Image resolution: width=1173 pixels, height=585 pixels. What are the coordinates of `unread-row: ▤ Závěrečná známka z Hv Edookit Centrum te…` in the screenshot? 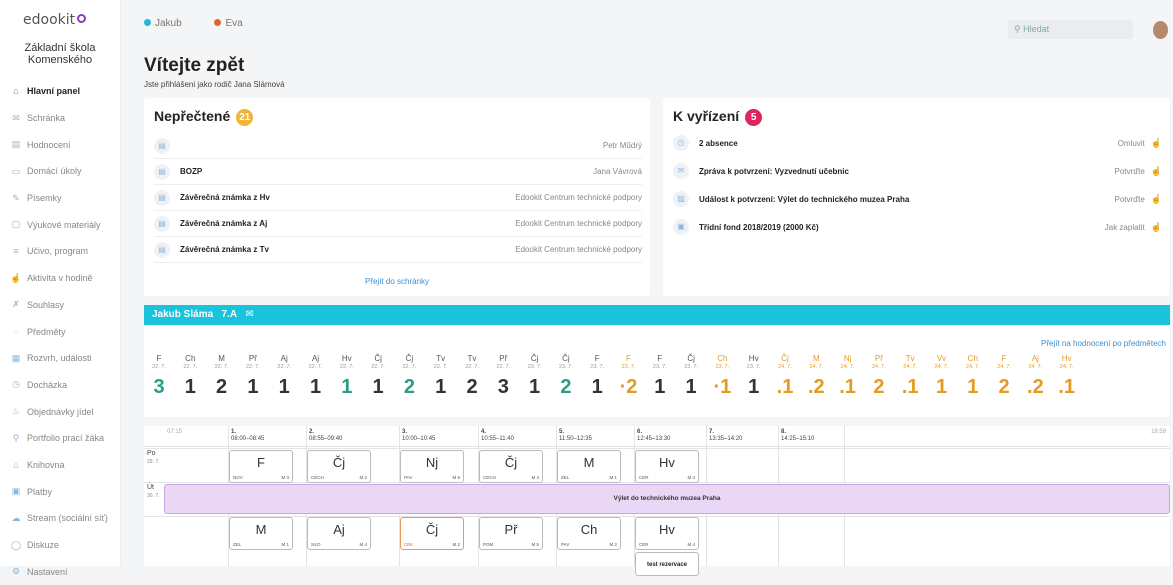 It's located at (398, 198).